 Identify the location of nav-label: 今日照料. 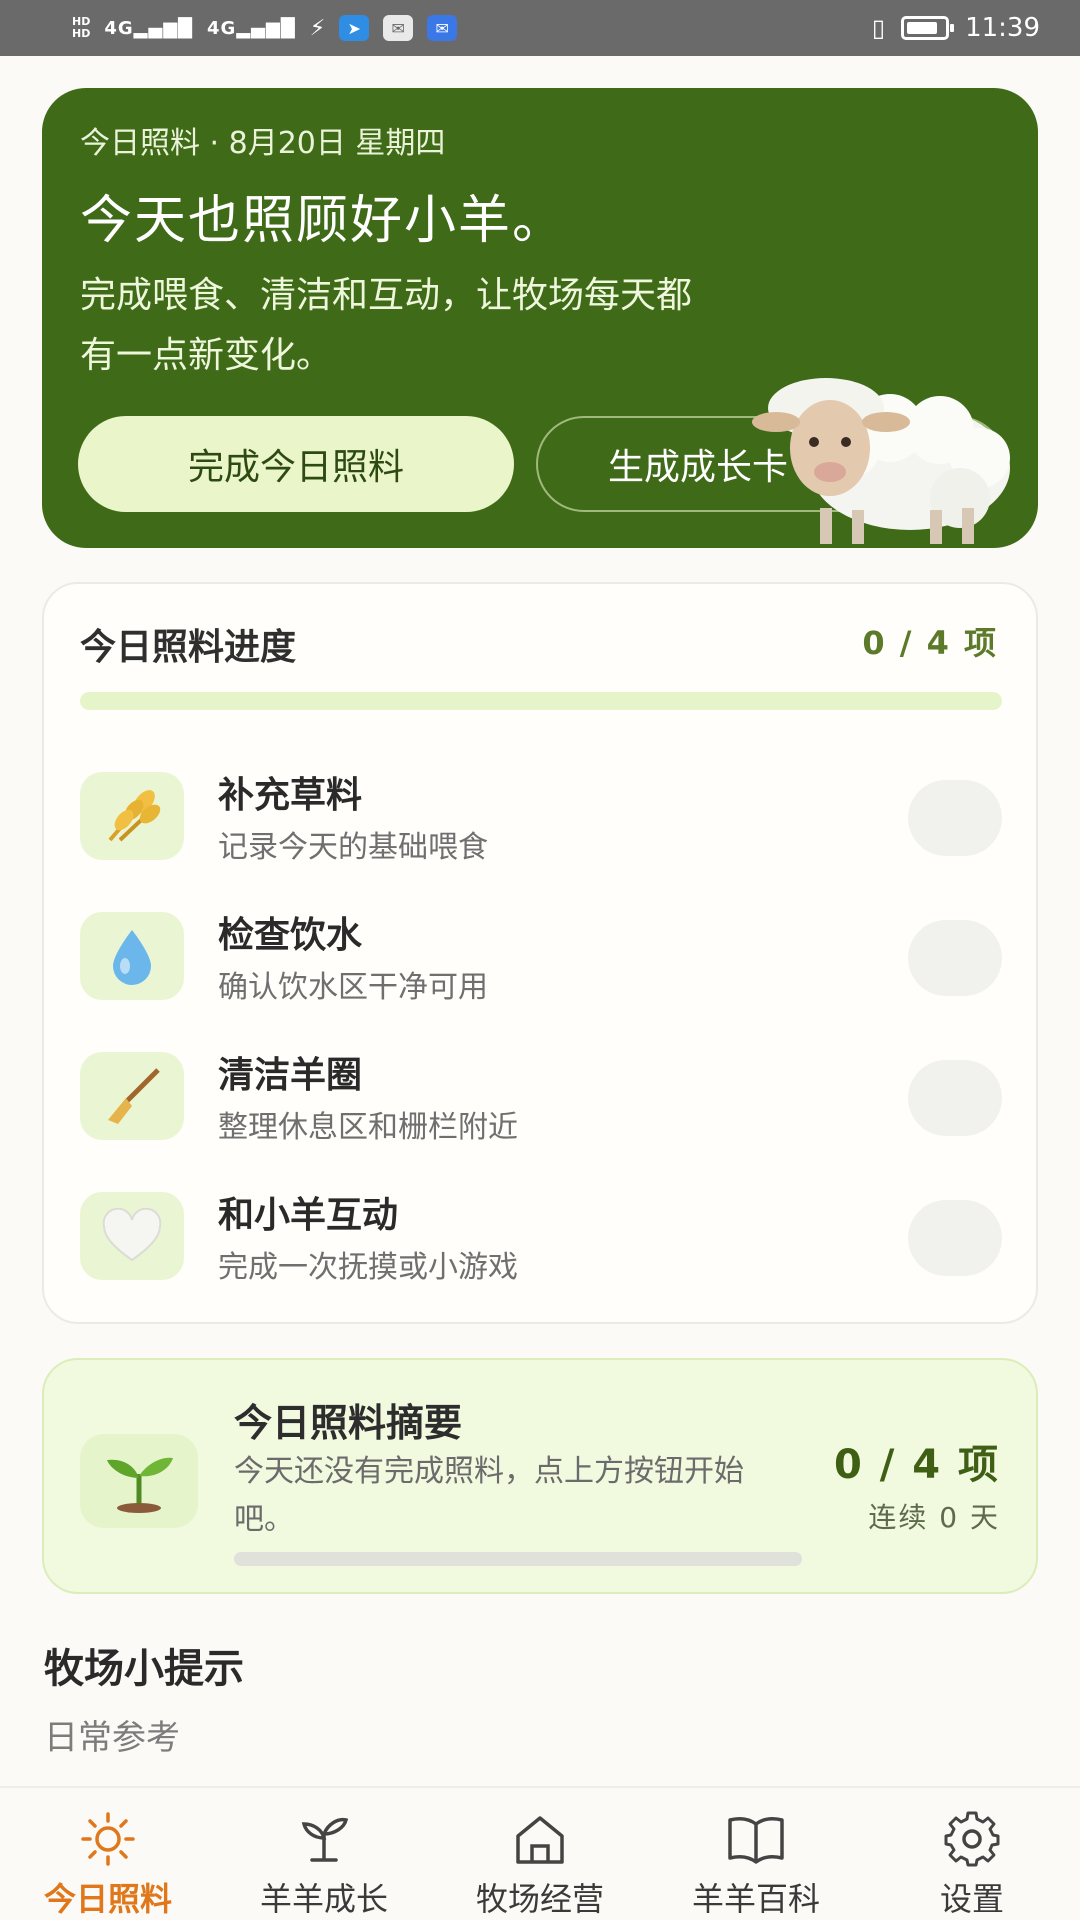
(107, 1899).